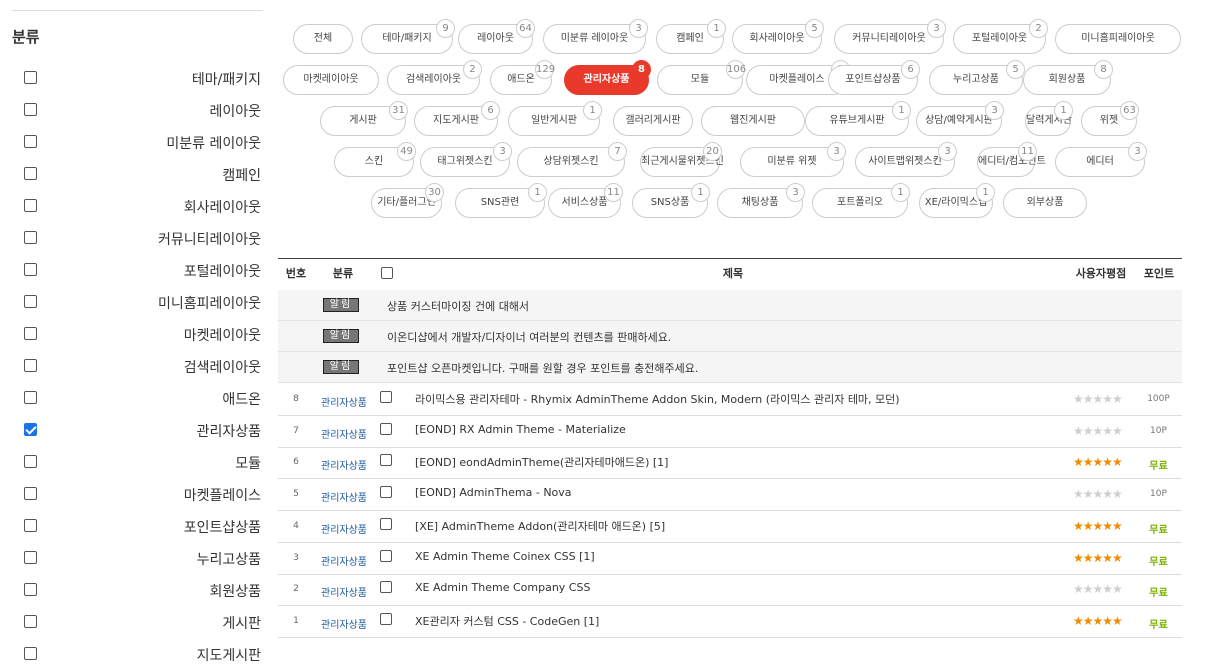 The height and width of the screenshot is (670, 1206). Describe the element at coordinates (229, 655) in the screenshot. I see `sidebar-item-label: 지도게시판` at that location.